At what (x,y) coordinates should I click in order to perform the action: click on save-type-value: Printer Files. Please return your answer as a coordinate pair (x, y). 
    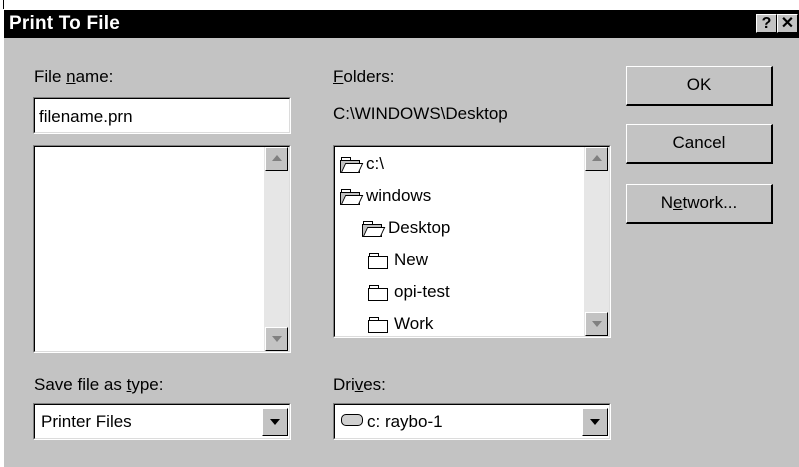
    Looking at the image, I should click on (86, 421).